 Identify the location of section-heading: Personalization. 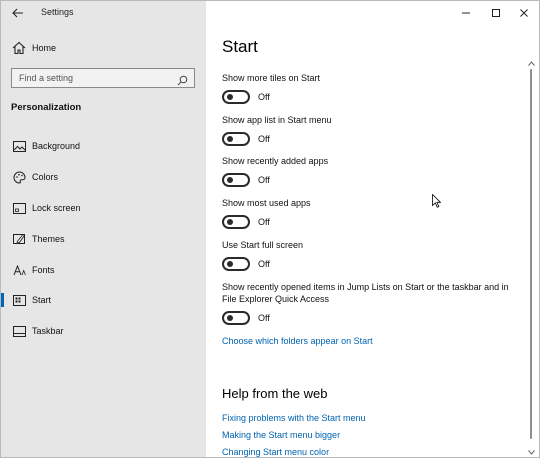
(46, 107).